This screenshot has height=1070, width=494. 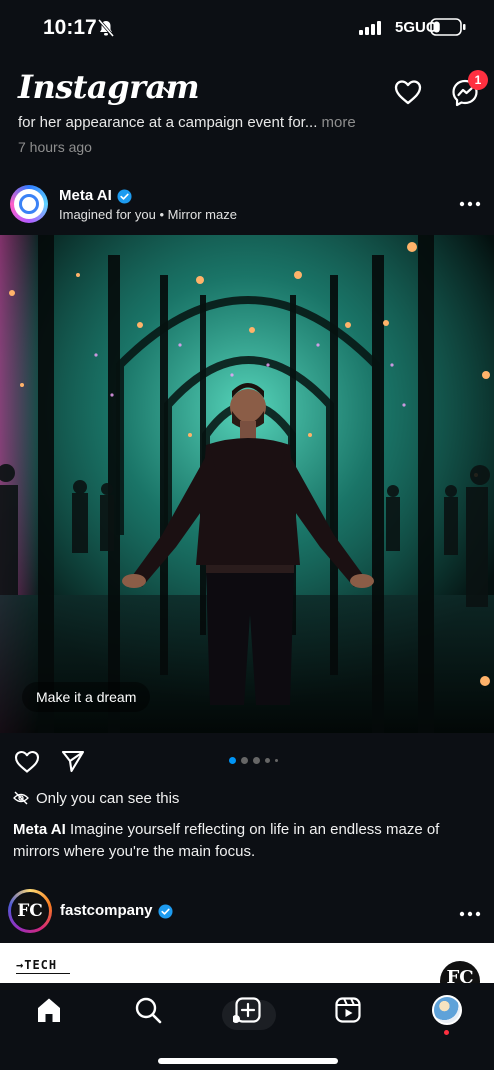 I want to click on home-indicator, so click(x=248, y=1061).